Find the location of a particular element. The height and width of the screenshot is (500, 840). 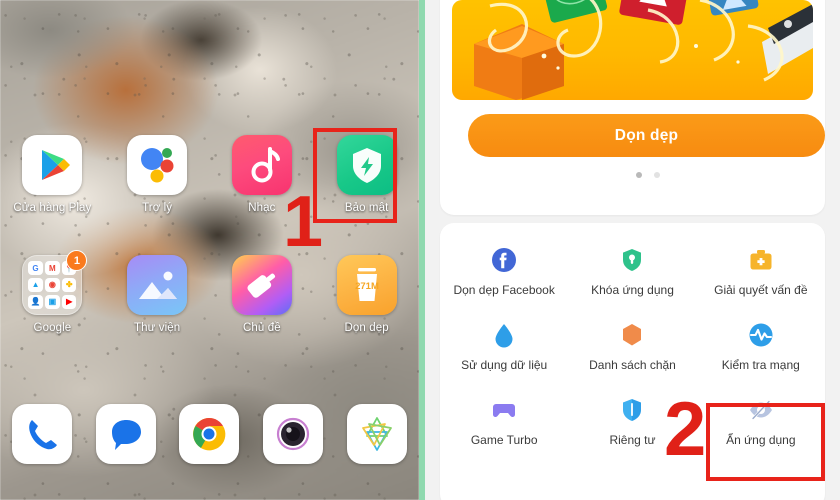

app-label: Thư viện is located at coordinates (157, 328).